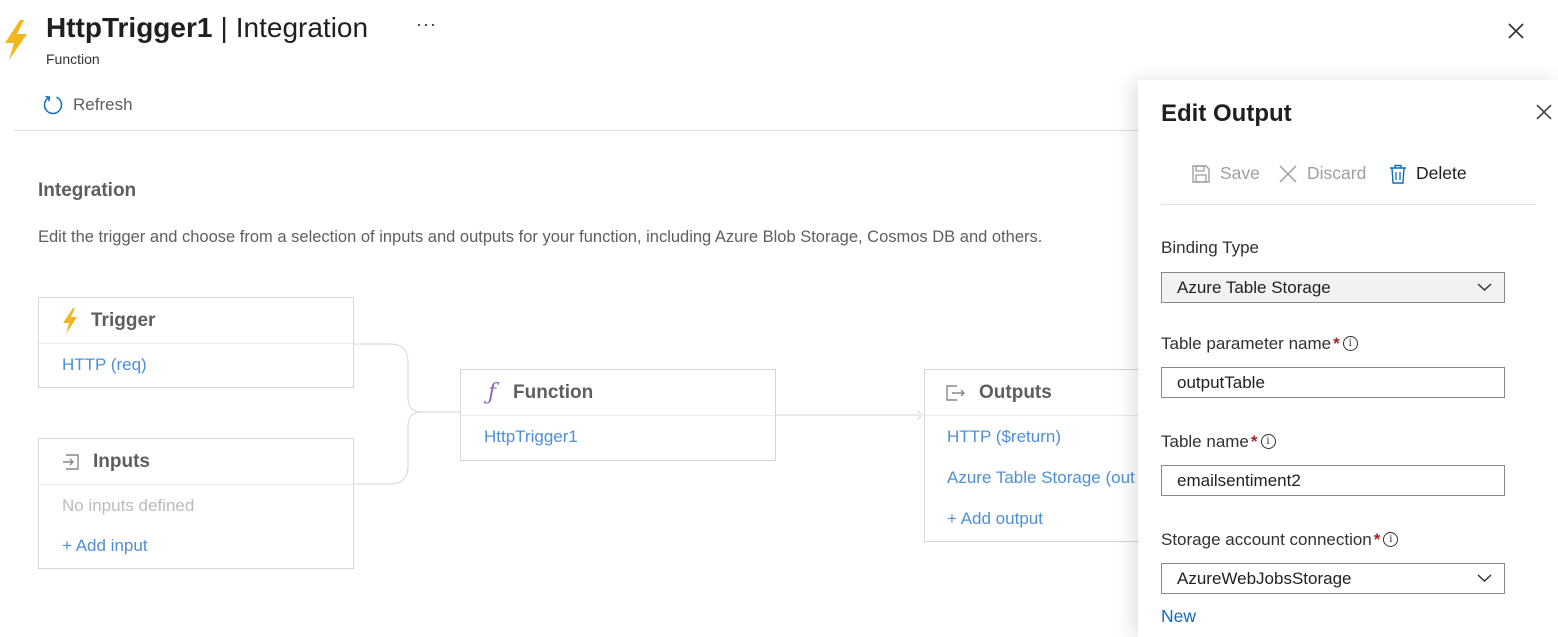 This screenshot has width=1558, height=637. What do you see at coordinates (1441, 173) in the screenshot?
I see `delete-label: Delete` at bounding box center [1441, 173].